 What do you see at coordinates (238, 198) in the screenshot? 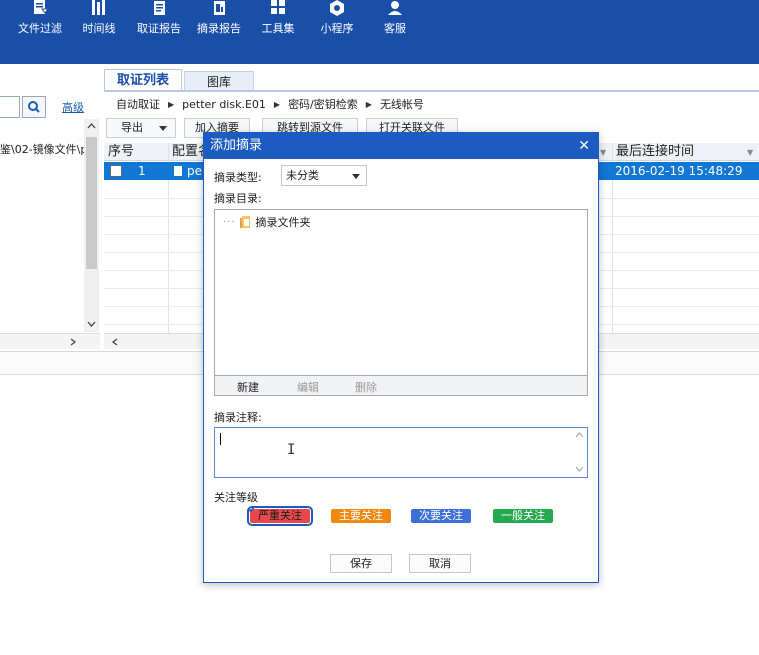
I see `directory-label: 摘录目录:` at bounding box center [238, 198].